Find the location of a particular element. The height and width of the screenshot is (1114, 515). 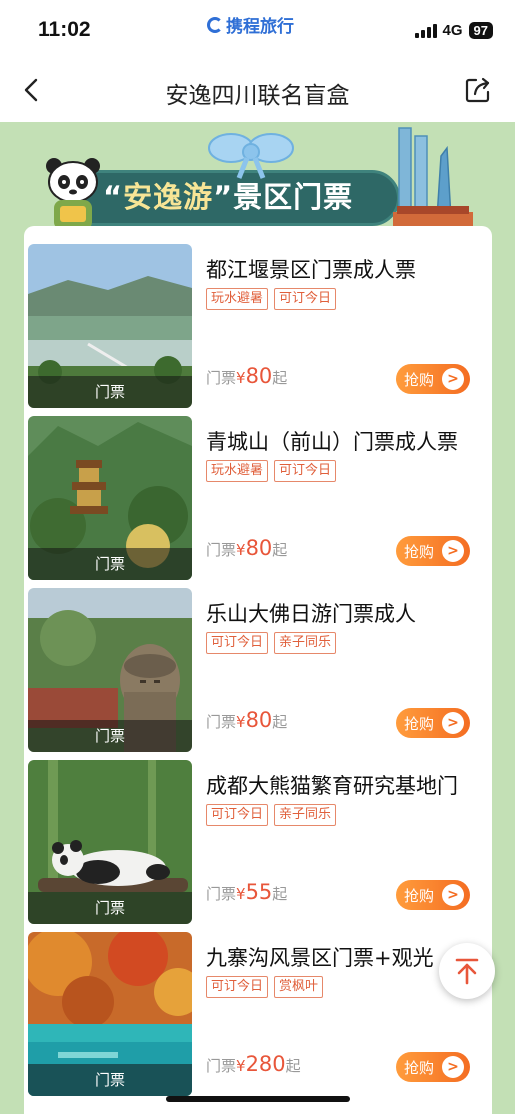

item-title: 青城山（前山）门票成人票 is located at coordinates (347, 441).